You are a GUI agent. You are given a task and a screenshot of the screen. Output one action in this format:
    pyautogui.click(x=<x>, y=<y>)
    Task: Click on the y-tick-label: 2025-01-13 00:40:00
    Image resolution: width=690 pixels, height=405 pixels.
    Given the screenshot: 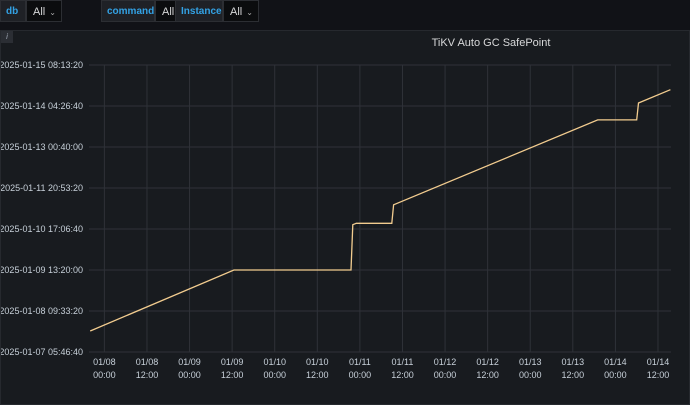 What is the action you would take?
    pyautogui.click(x=42, y=147)
    